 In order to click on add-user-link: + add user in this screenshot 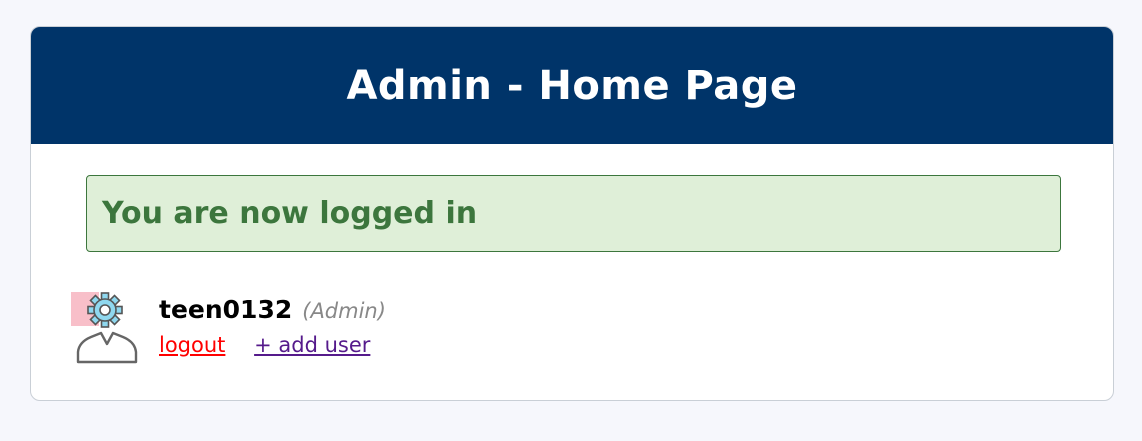, I will do `click(312, 345)`.